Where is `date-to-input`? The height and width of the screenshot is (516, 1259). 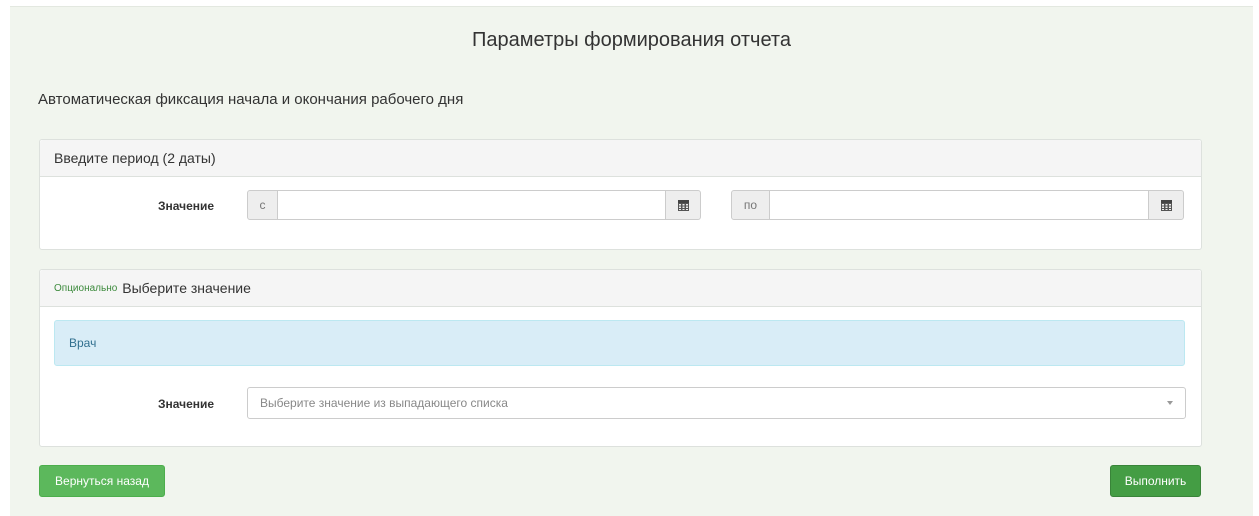
date-to-input is located at coordinates (959, 205).